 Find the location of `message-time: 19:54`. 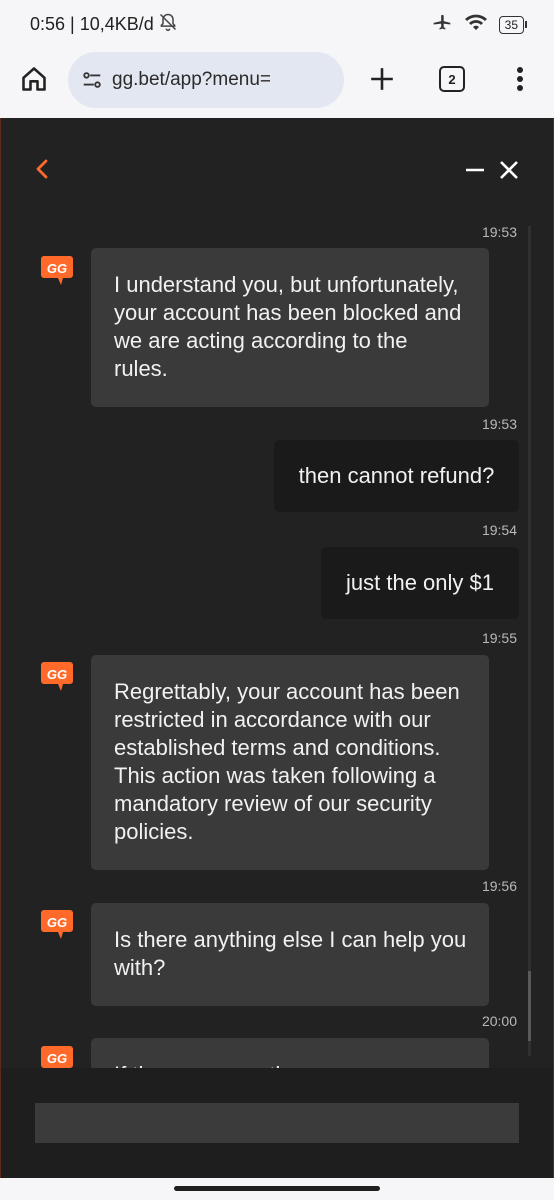

message-time: 19:54 is located at coordinates (499, 530).